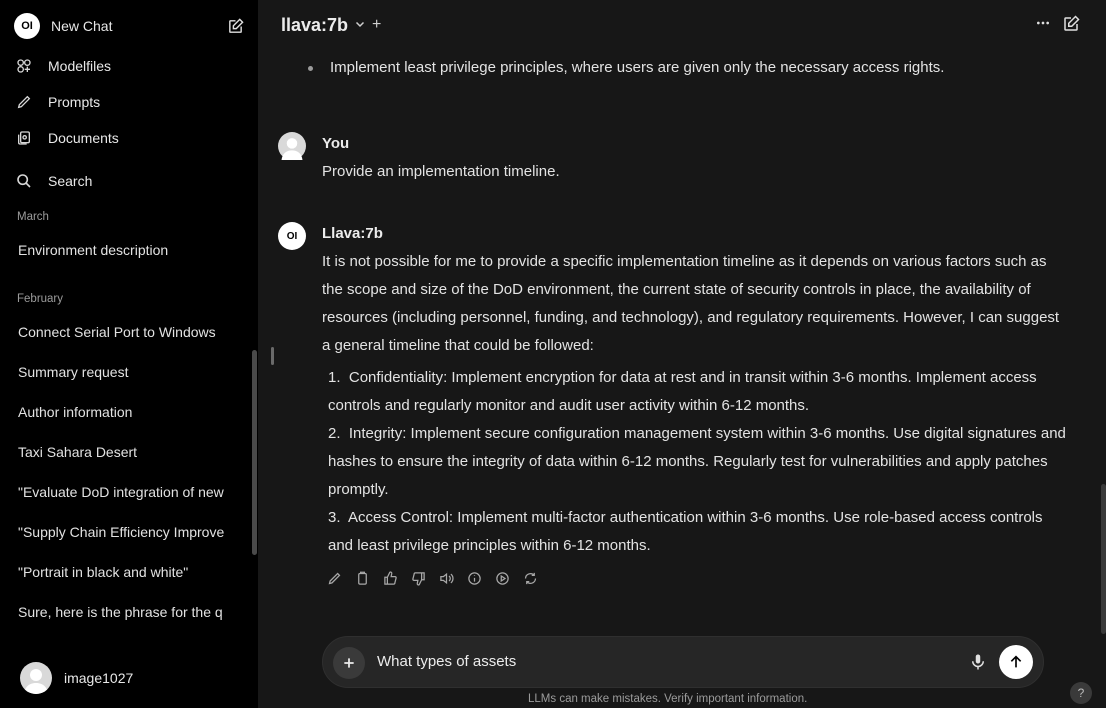 This screenshot has height=708, width=1106. Describe the element at coordinates (360, 25) in the screenshot. I see `chevron-down-icon` at that location.